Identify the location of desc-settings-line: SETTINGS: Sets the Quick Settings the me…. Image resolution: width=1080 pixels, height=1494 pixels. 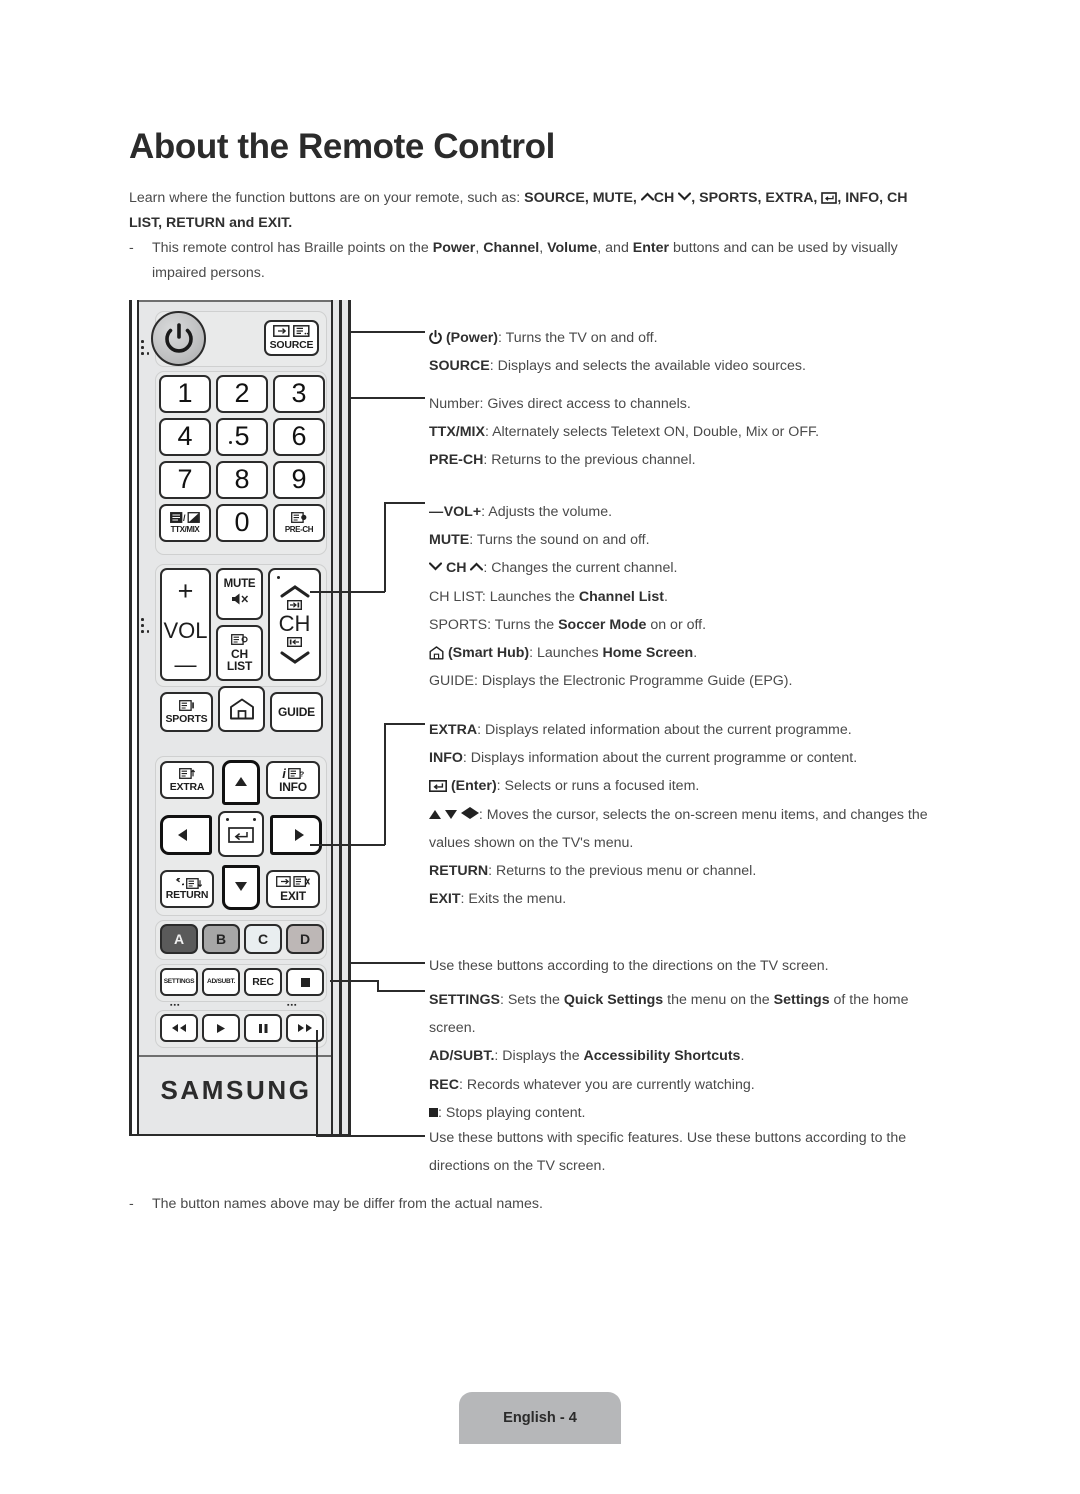
(674, 1014).